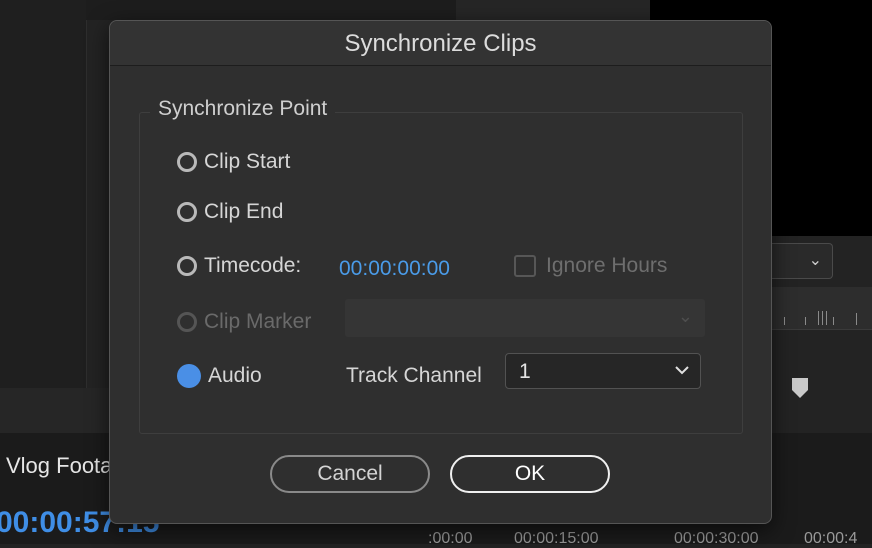  Describe the element at coordinates (414, 375) in the screenshot. I see `track-channel-label: Track Channel` at that location.